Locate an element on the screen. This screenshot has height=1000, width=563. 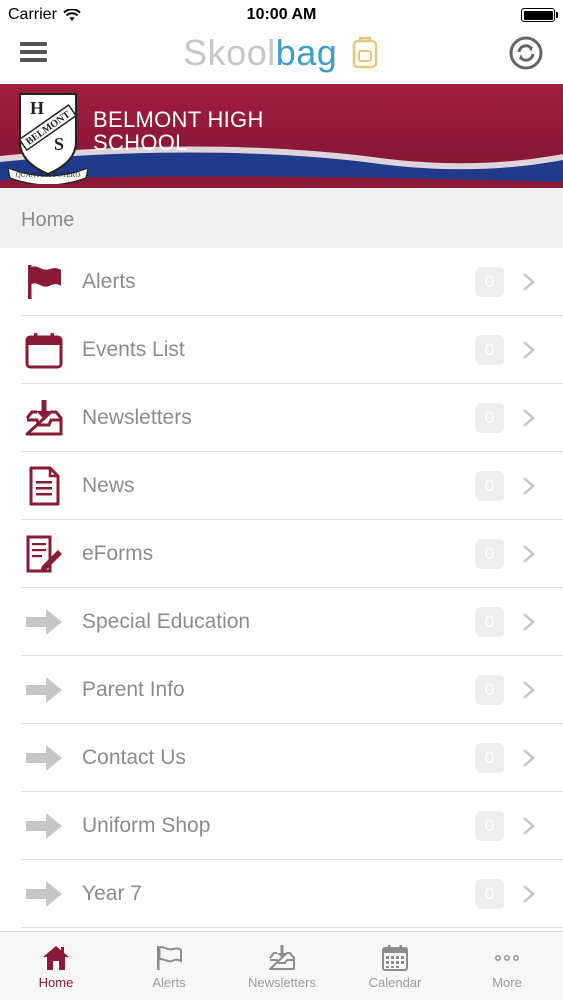
tab-newsletters: Newsletters is located at coordinates (282, 966).